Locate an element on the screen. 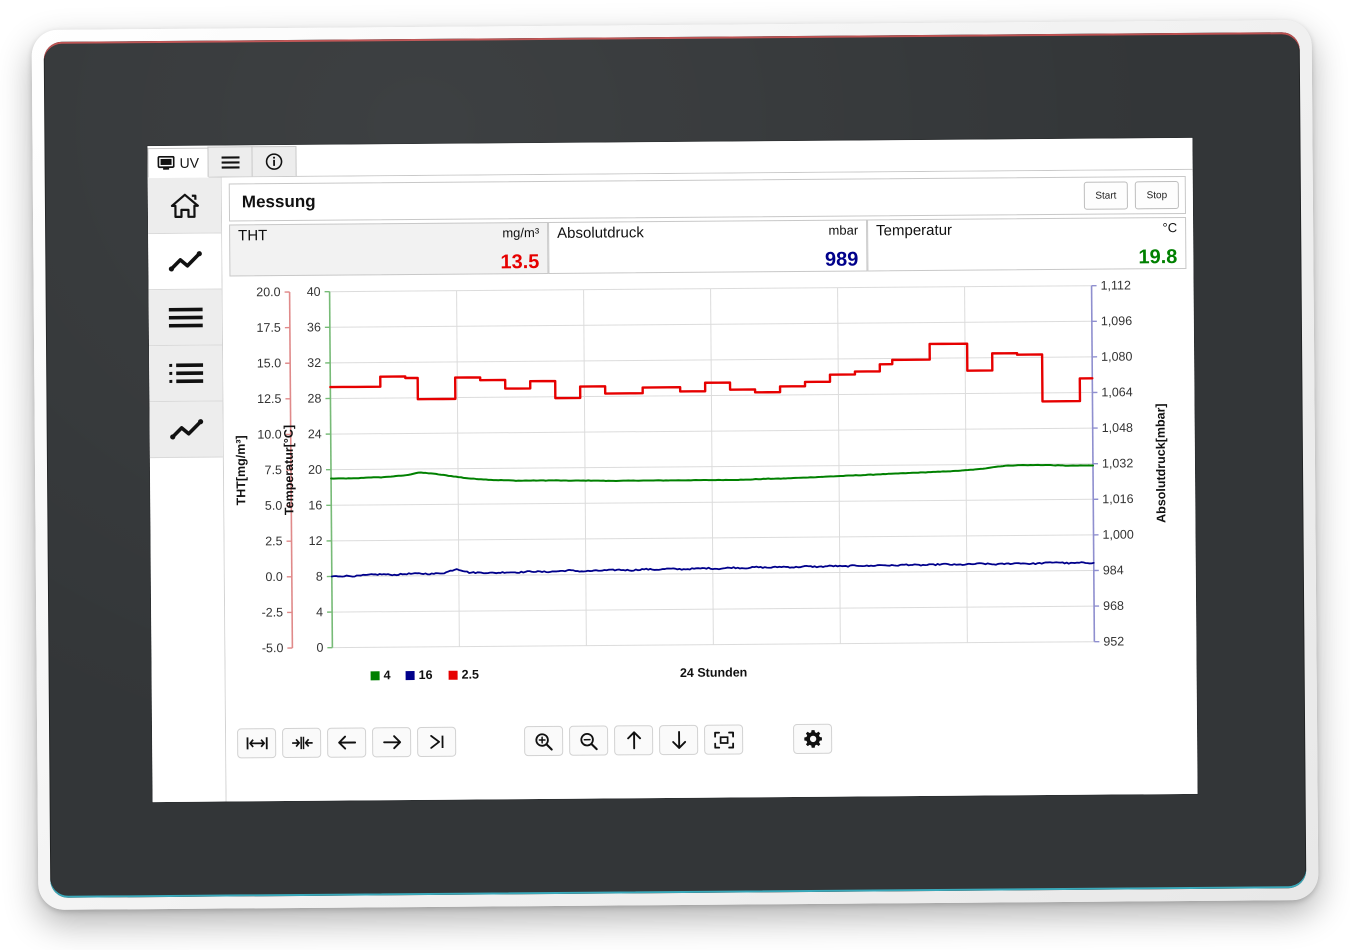  list-icon is located at coordinates (185, 373).